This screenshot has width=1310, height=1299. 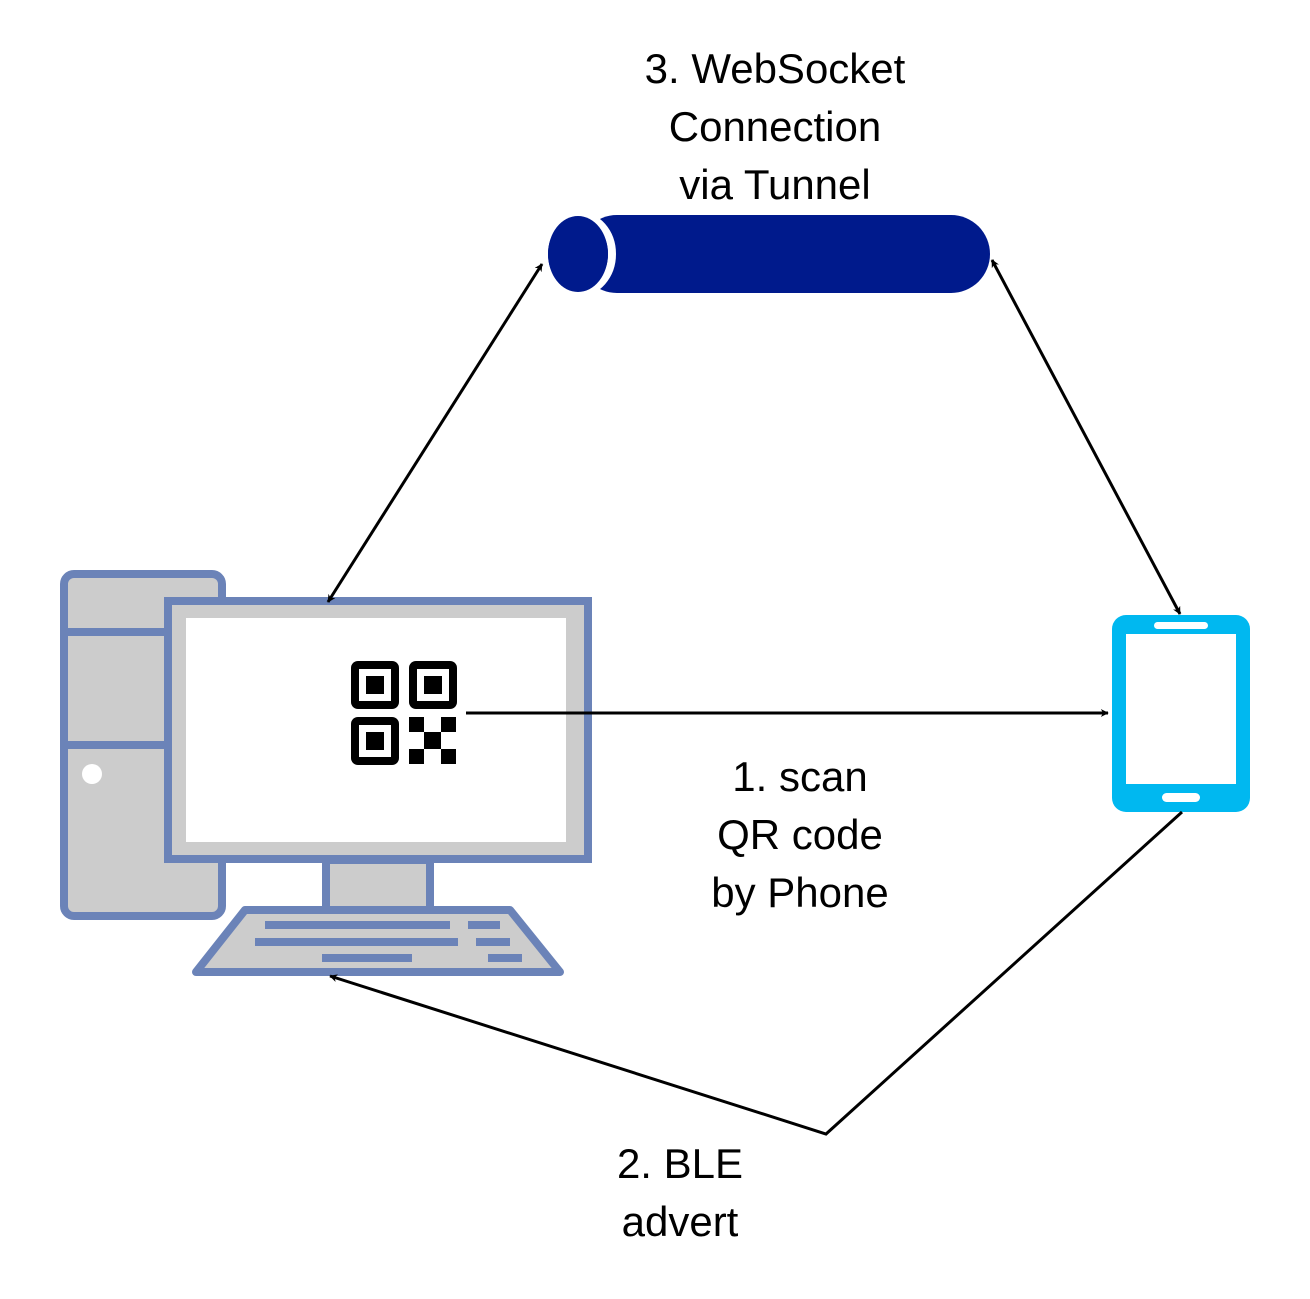 What do you see at coordinates (326, 773) in the screenshot?
I see `desktop-computer-icon` at bounding box center [326, 773].